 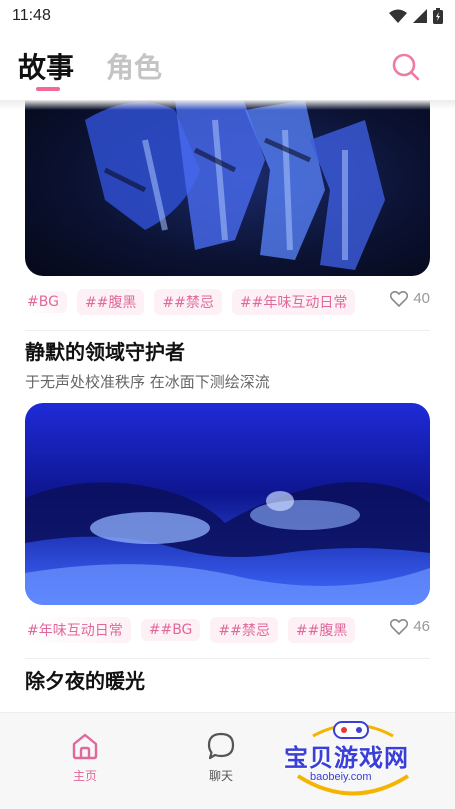 What do you see at coordinates (420, 16) in the screenshot?
I see `signal-icon` at bounding box center [420, 16].